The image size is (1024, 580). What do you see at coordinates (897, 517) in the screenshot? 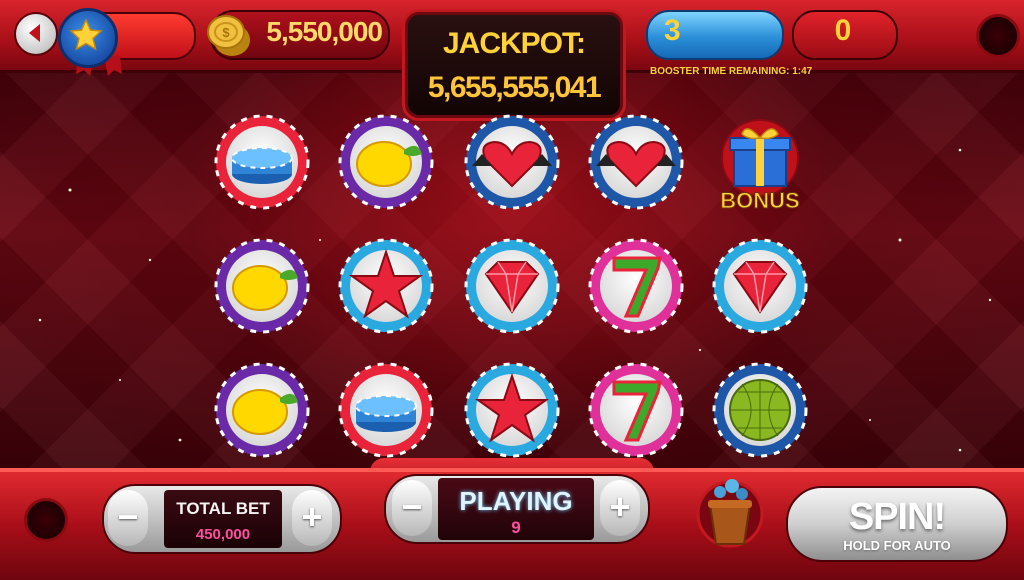
I see `spin-label: SPIN!` at bounding box center [897, 517].